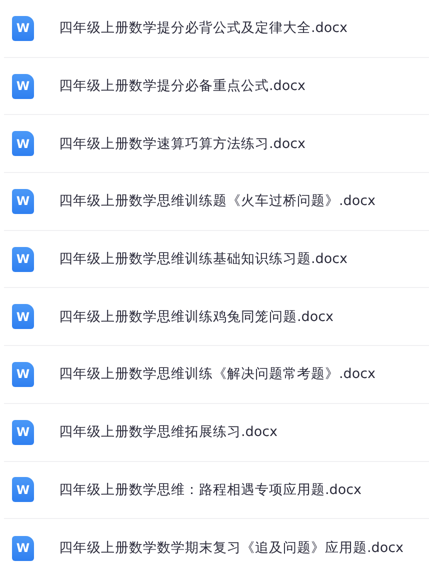  What do you see at coordinates (210, 489) in the screenshot?
I see `file-name: 四年级上册数学思维：路程相遇专项应用题.docx` at bounding box center [210, 489].